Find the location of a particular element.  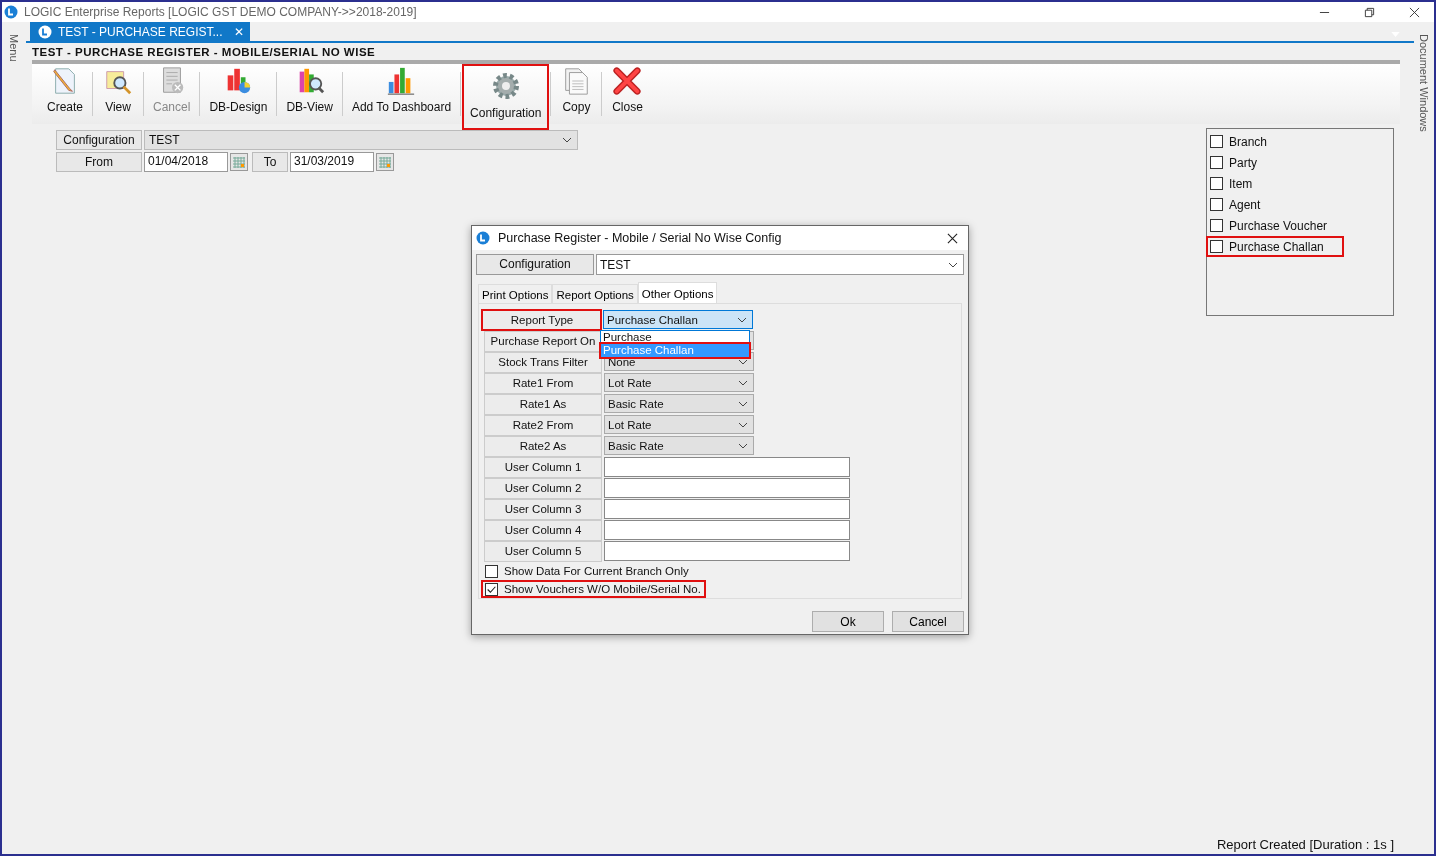

option-label: User Column 4 is located at coordinates (543, 530).